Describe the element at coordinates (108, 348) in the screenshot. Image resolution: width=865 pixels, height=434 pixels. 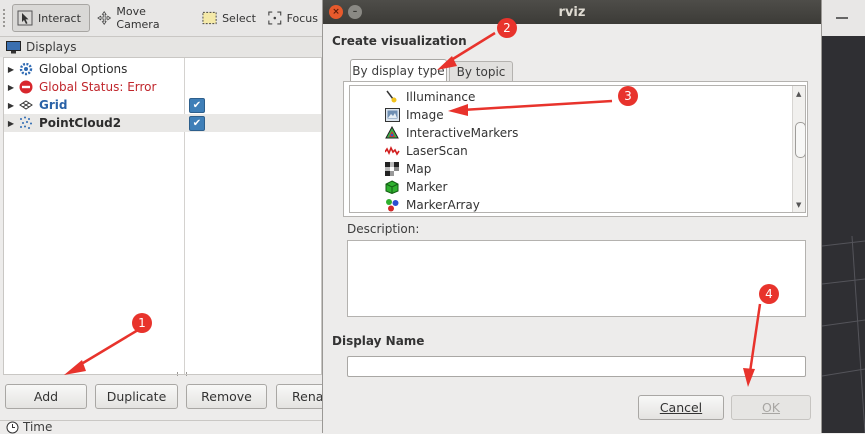
I see `arrow-1-shaft` at that location.